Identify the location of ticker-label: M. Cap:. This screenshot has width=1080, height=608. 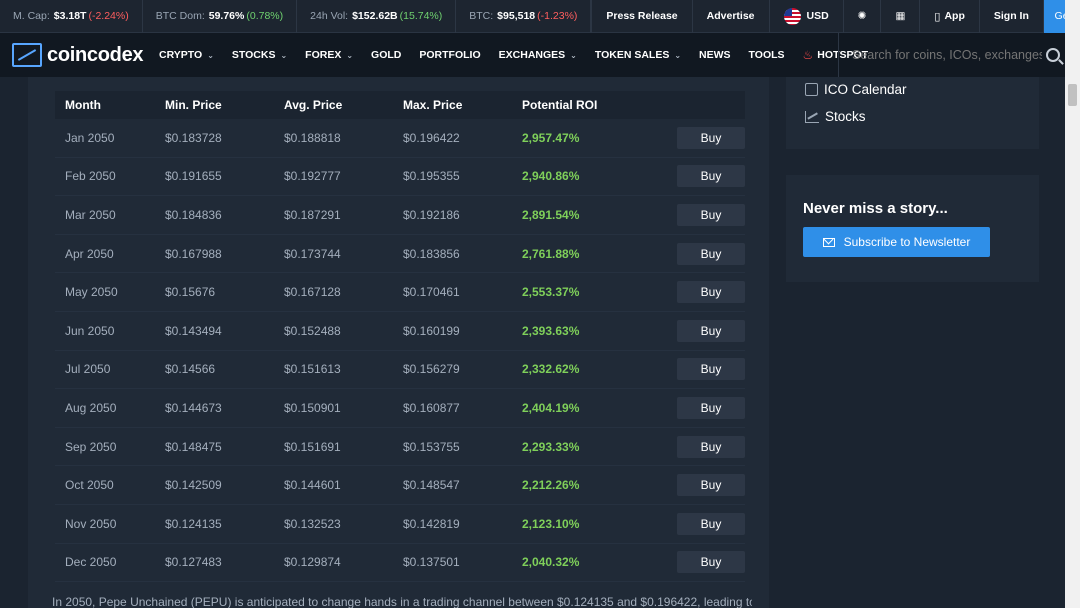
(31, 16).